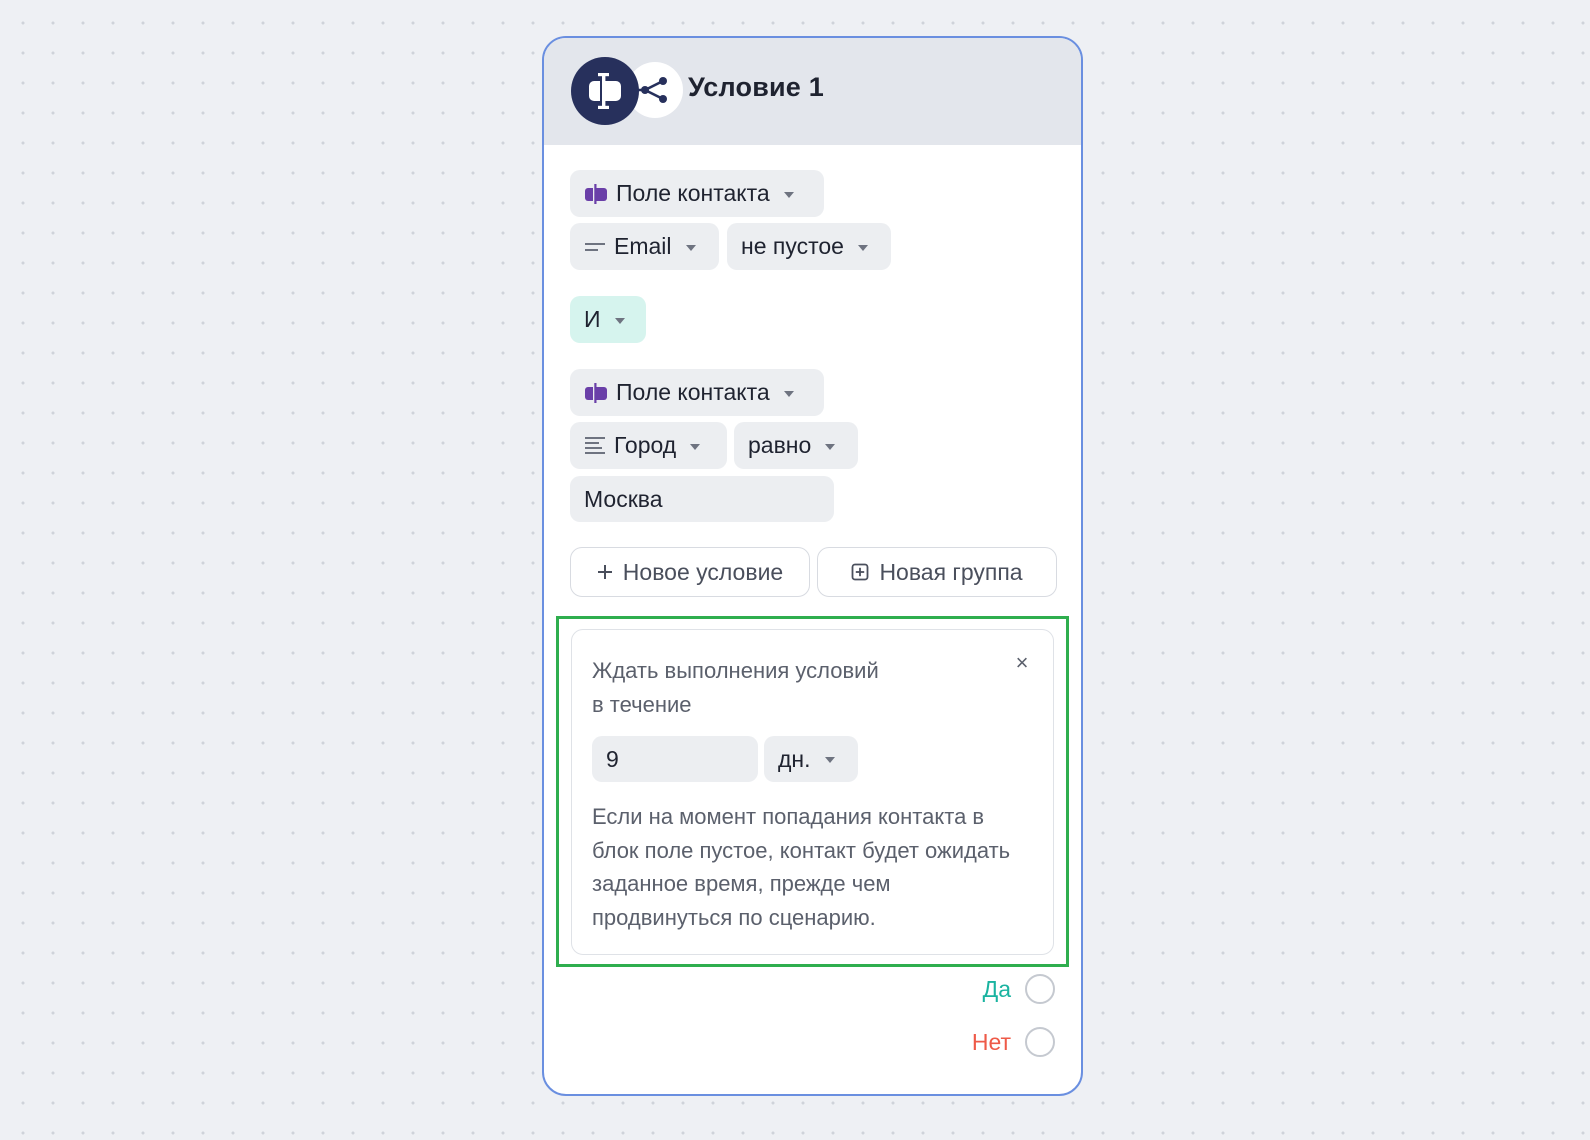  What do you see at coordinates (693, 193) in the screenshot?
I see `condition-1-source-label: Поле контакта` at bounding box center [693, 193].